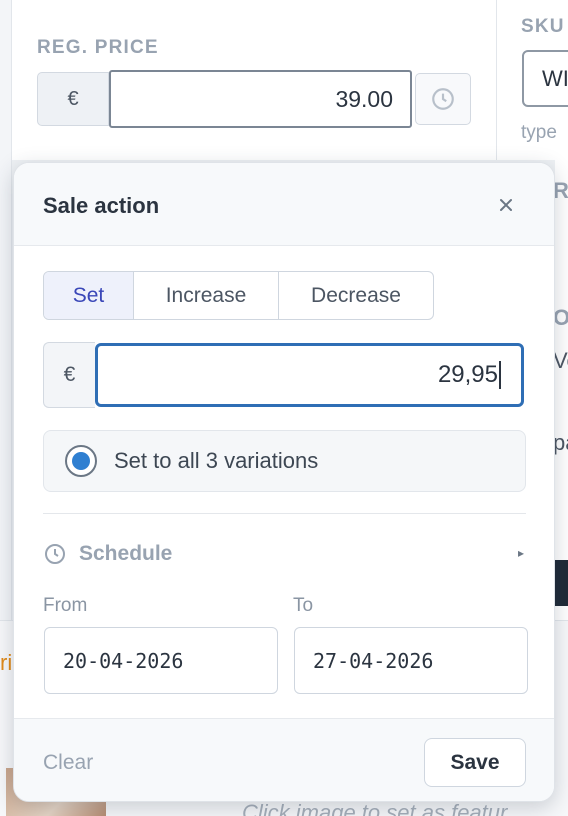 This screenshot has width=568, height=816. Describe the element at coordinates (206, 295) in the screenshot. I see `mode-increase-button: Increase` at that location.